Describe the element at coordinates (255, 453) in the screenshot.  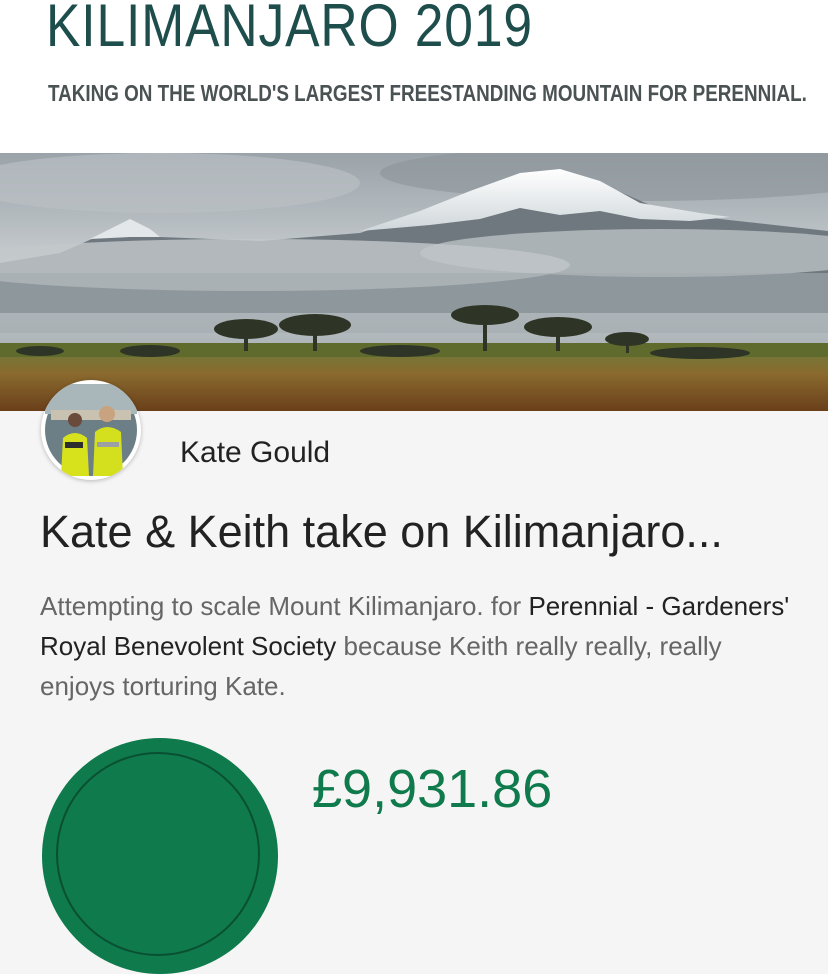
I see `fundraiser-owner-name: Kate Gould` at that location.